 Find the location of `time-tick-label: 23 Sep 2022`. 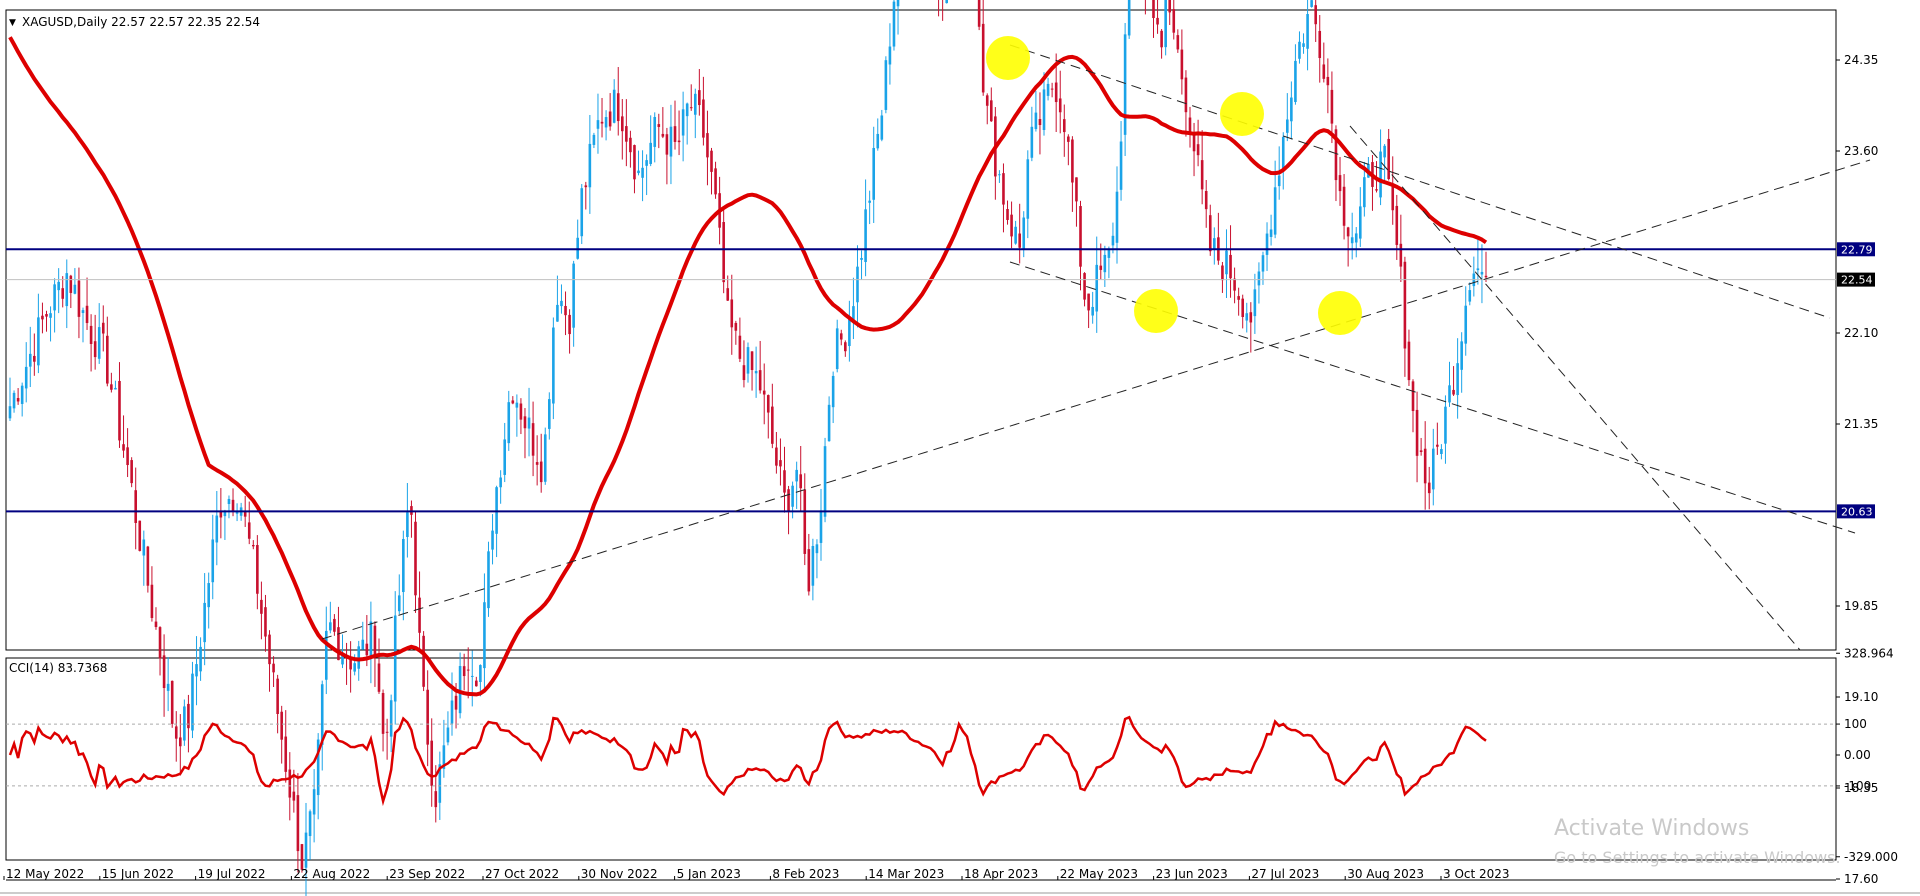

time-tick-label: 23 Sep 2022 is located at coordinates (427, 874).